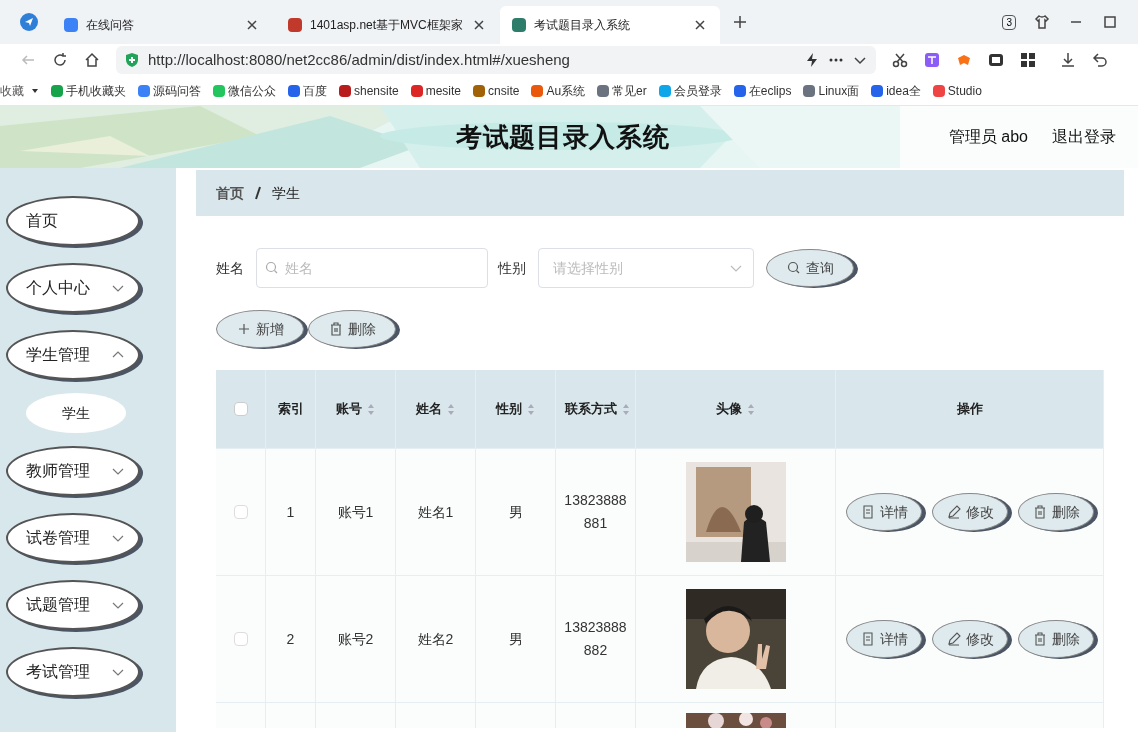  What do you see at coordinates (622, 90) in the screenshot?
I see `bookmark: 常见er` at bounding box center [622, 90].